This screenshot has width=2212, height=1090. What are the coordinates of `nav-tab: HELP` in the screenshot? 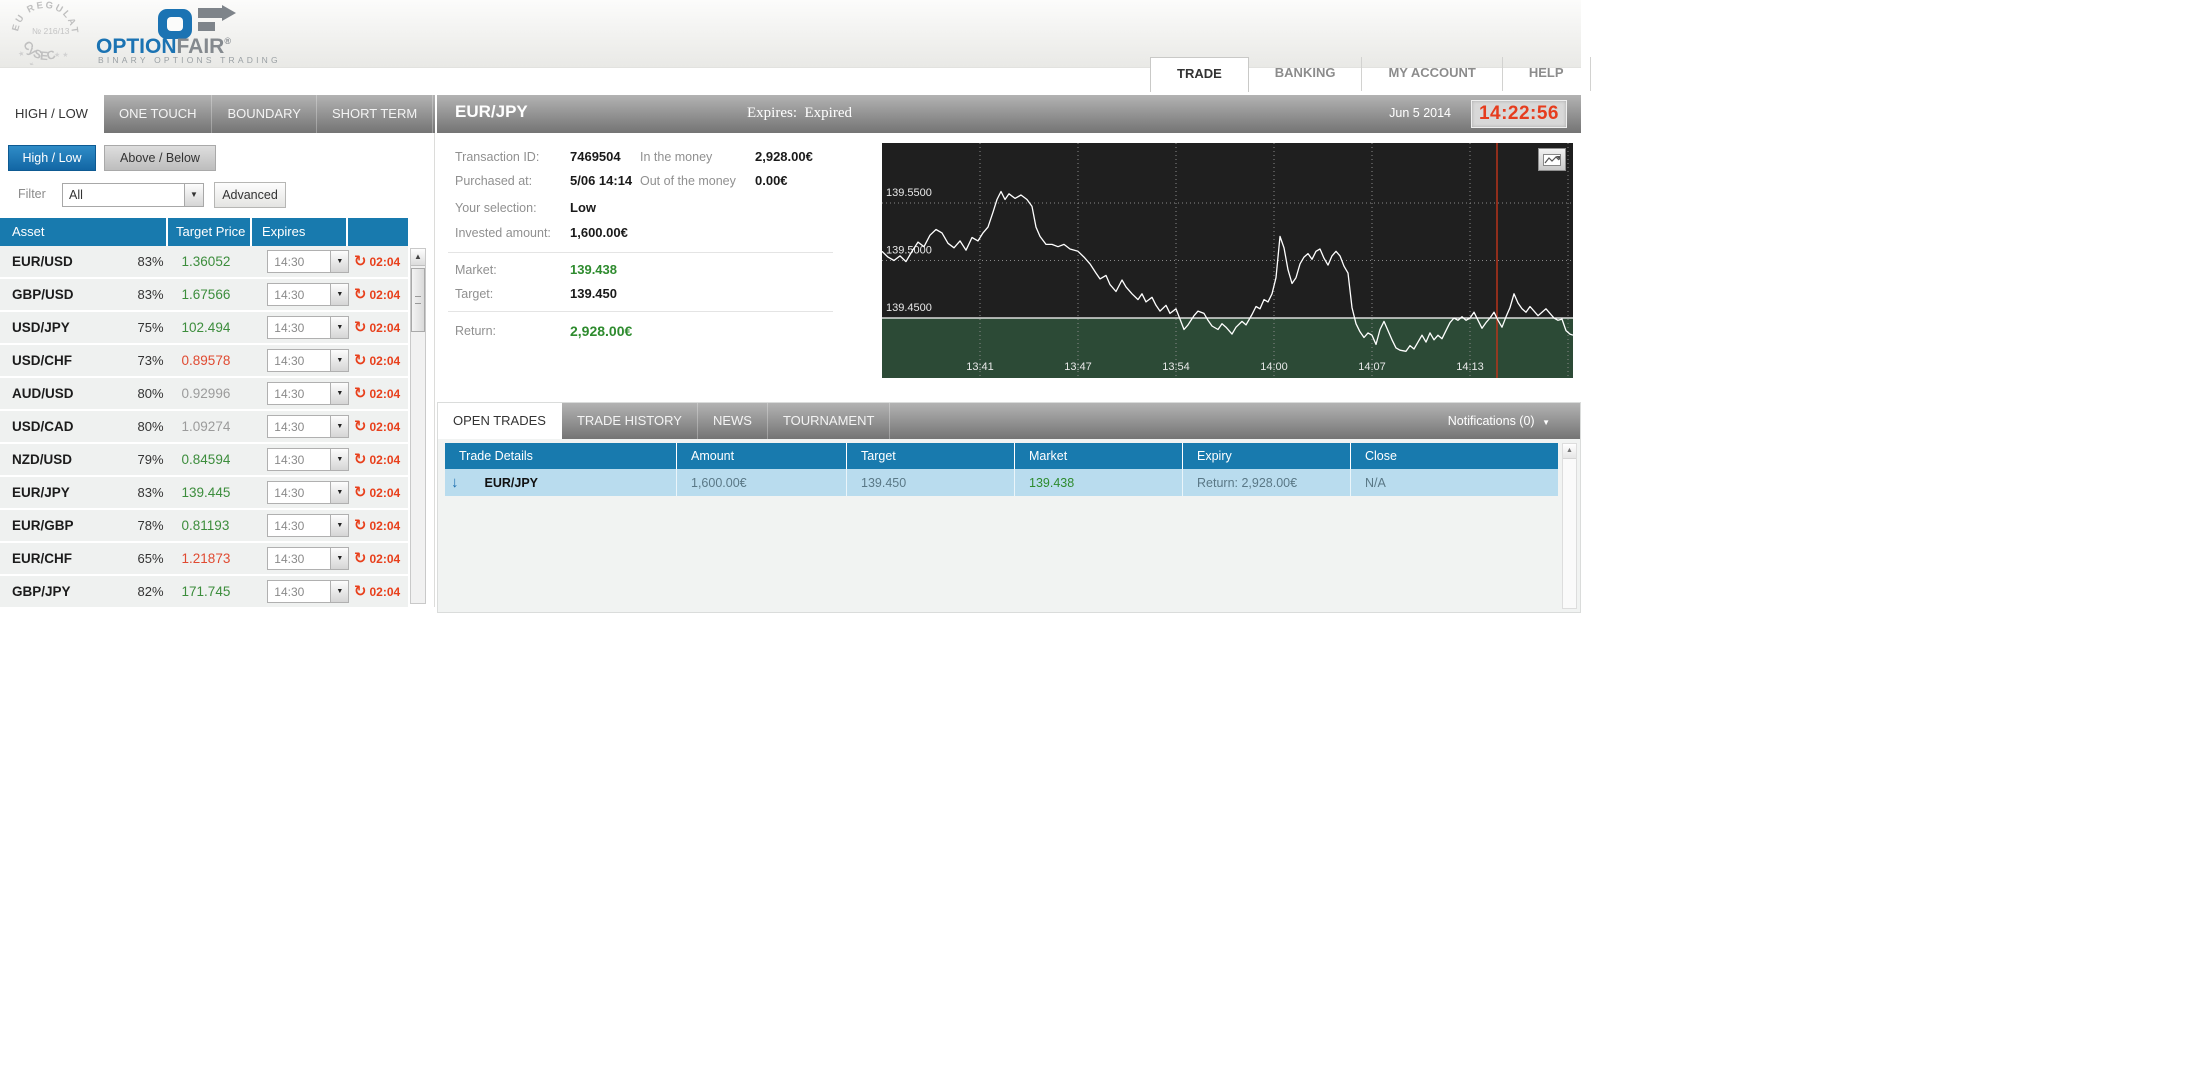 It's located at (1547, 74).